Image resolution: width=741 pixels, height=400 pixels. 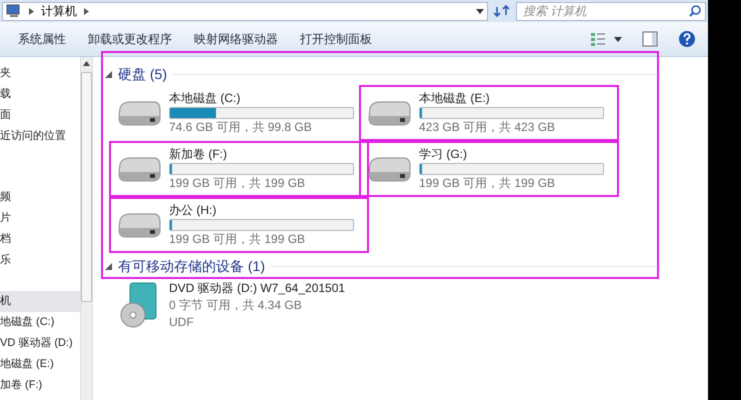 What do you see at coordinates (198, 154) in the screenshot?
I see `drive-name: 新加卷 (F:)` at bounding box center [198, 154].